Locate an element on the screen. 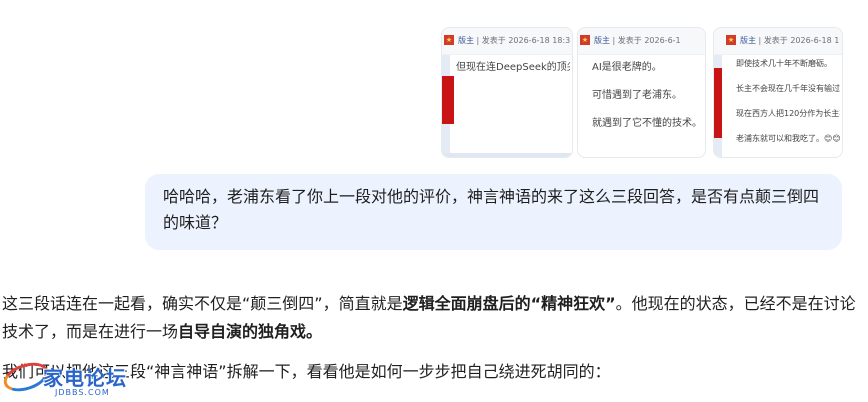 The width and height of the screenshot is (868, 402). post-line: 即使技术几十年不断磨砺。 is located at coordinates (784, 63).